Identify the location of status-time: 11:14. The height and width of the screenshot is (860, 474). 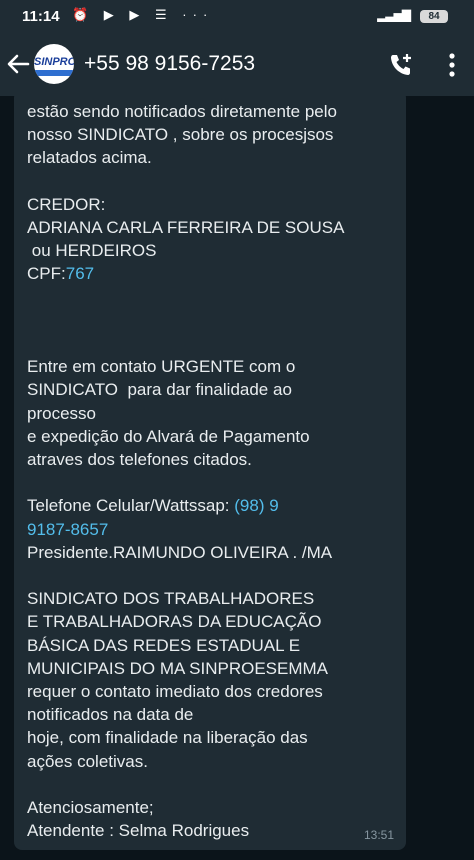
(41, 16).